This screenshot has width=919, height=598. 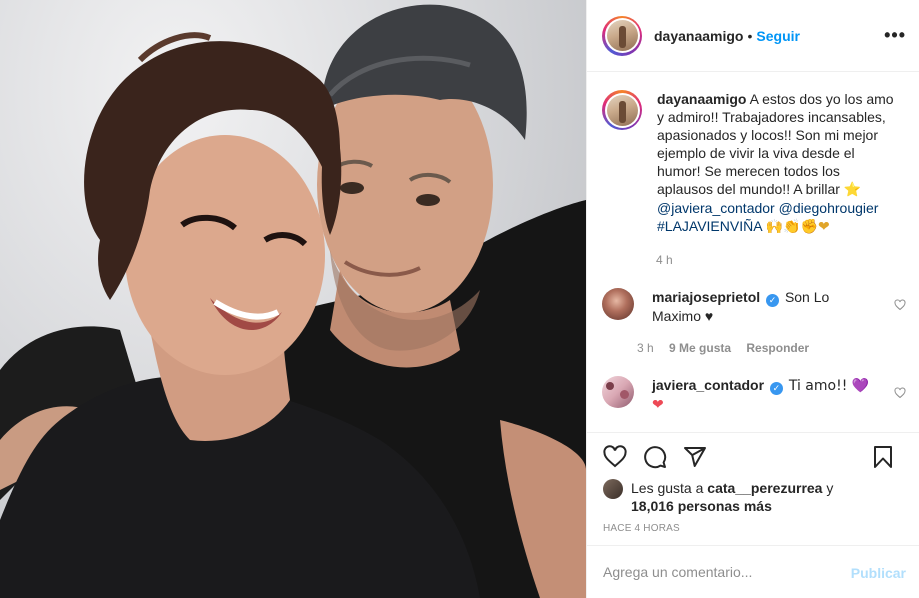 What do you see at coordinates (778, 36) in the screenshot?
I see `follow-button: Seguir` at bounding box center [778, 36].